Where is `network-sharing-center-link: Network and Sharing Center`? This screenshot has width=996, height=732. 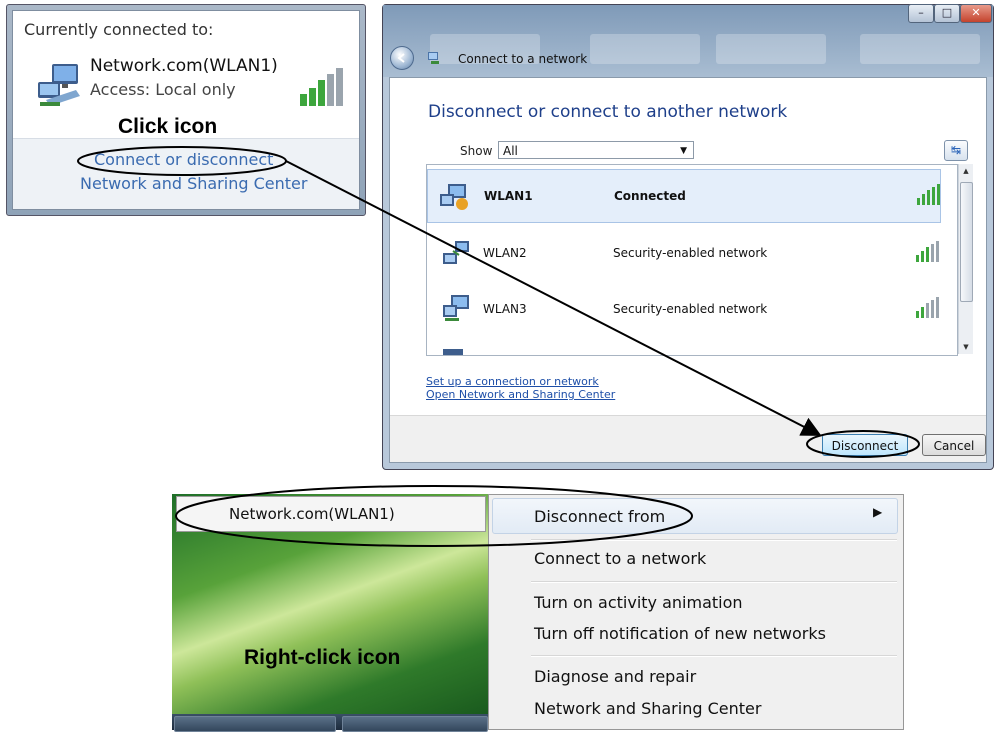 network-sharing-center-link: Network and Sharing Center is located at coordinates (193, 183).